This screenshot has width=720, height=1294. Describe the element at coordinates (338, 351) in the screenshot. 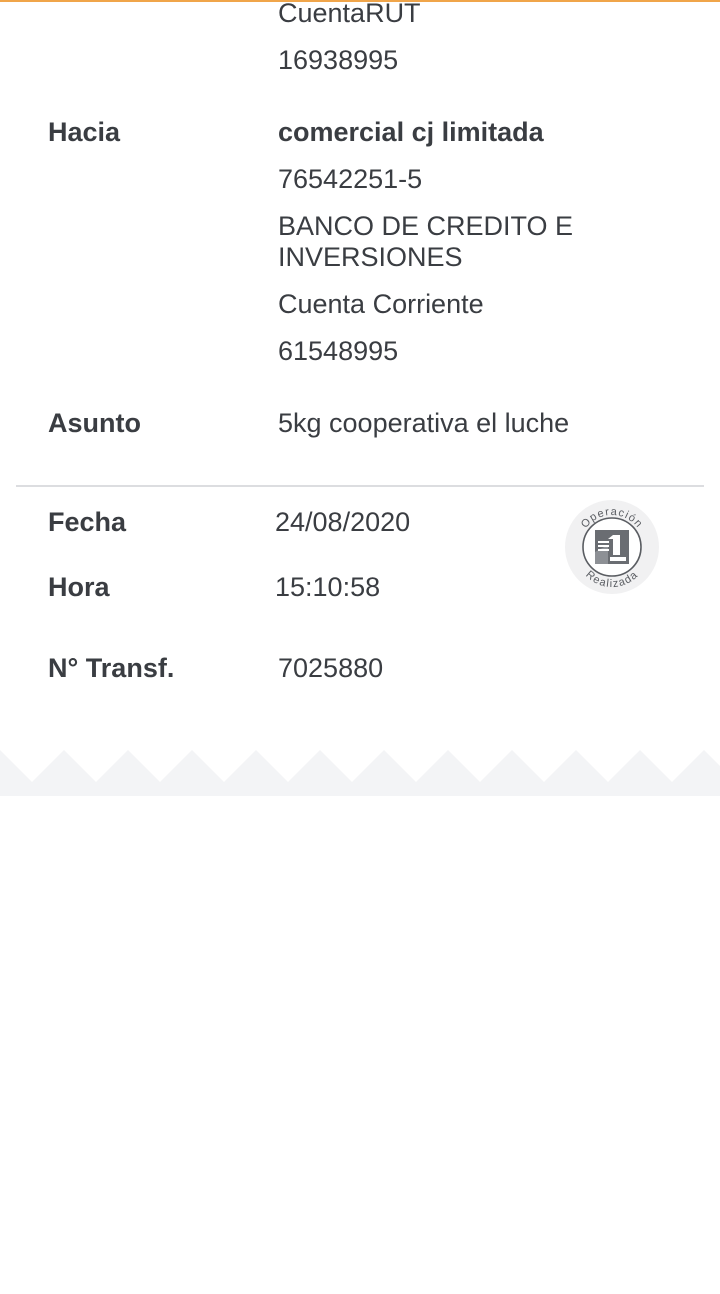

I see `destination-account-number: 61548995` at that location.